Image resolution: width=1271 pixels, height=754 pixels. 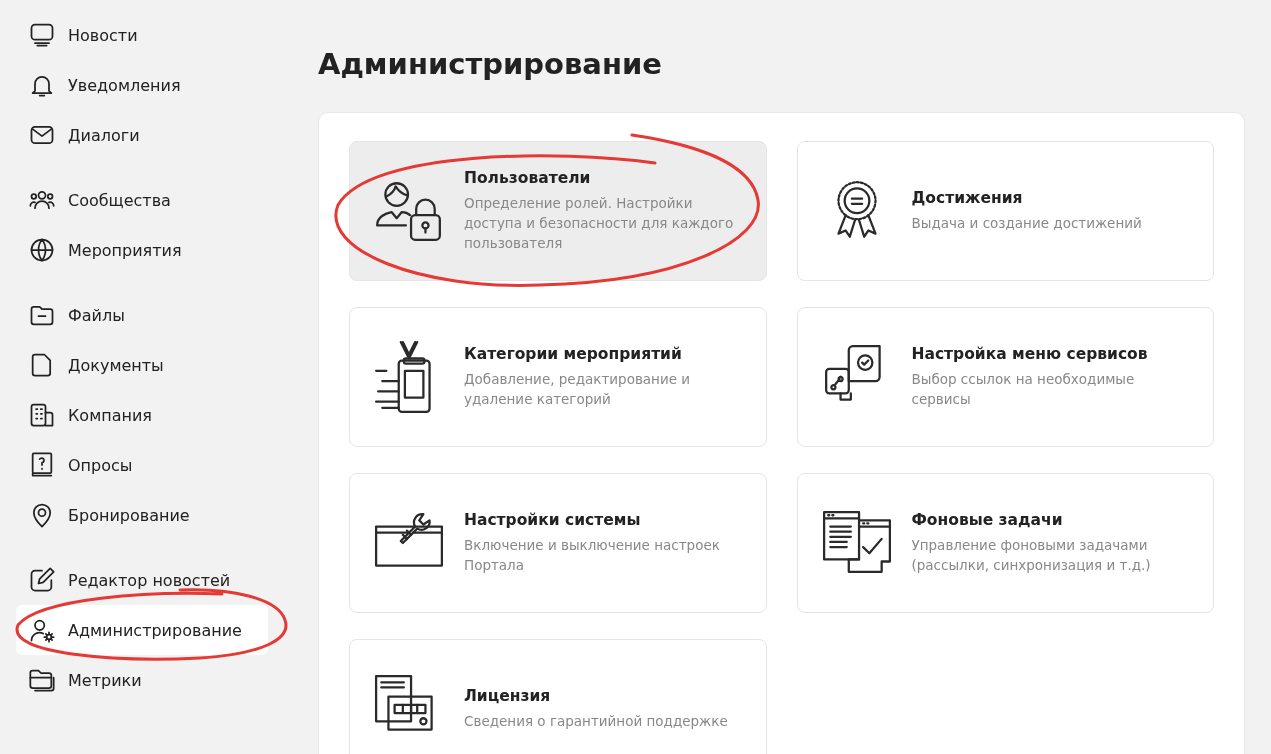 I want to click on sidebar-item: Бронирование, so click(x=142, y=515).